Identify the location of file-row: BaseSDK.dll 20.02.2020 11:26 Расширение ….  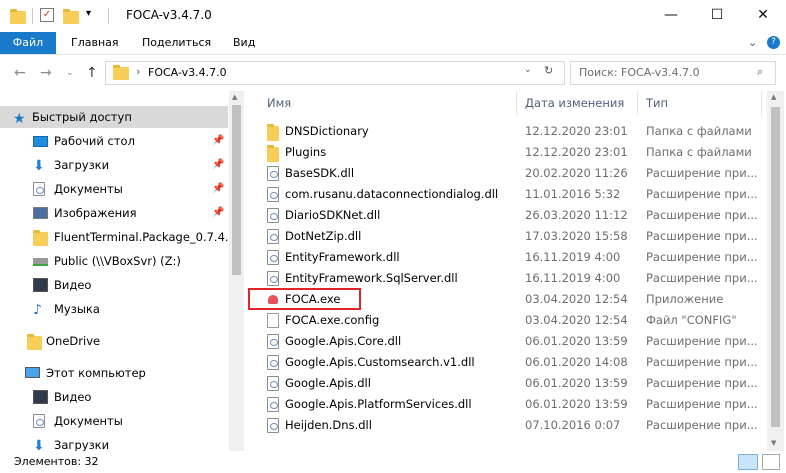
(505, 173).